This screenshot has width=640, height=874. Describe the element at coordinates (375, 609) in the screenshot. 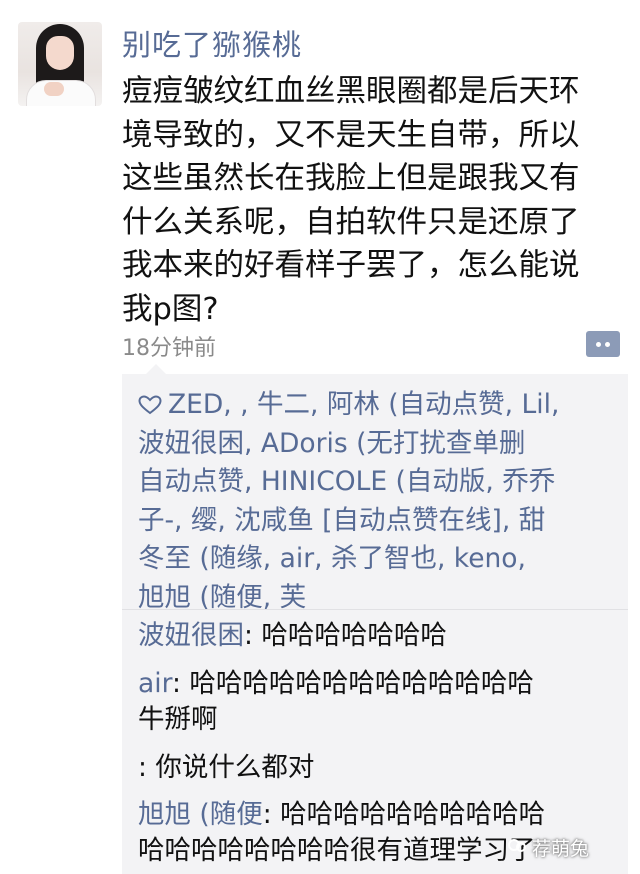

I see `likes-divider` at that location.